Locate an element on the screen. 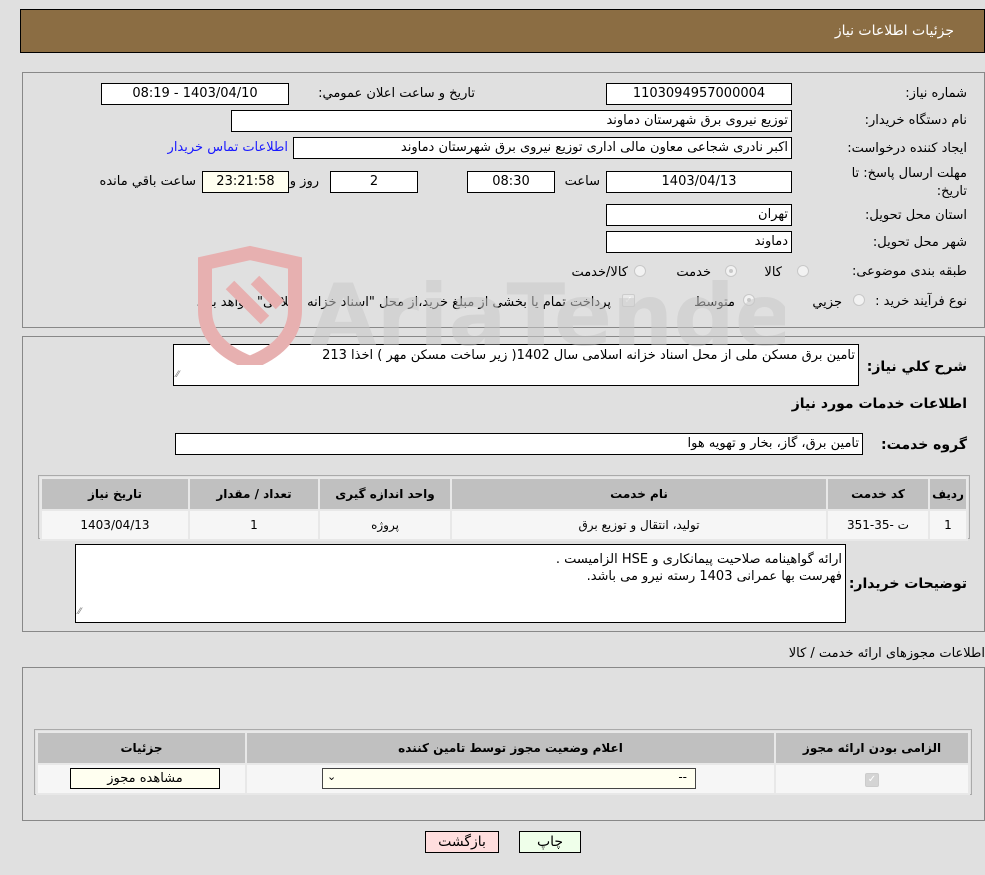 The width and height of the screenshot is (985, 875). category-radio-goods-service is located at coordinates (640, 271).